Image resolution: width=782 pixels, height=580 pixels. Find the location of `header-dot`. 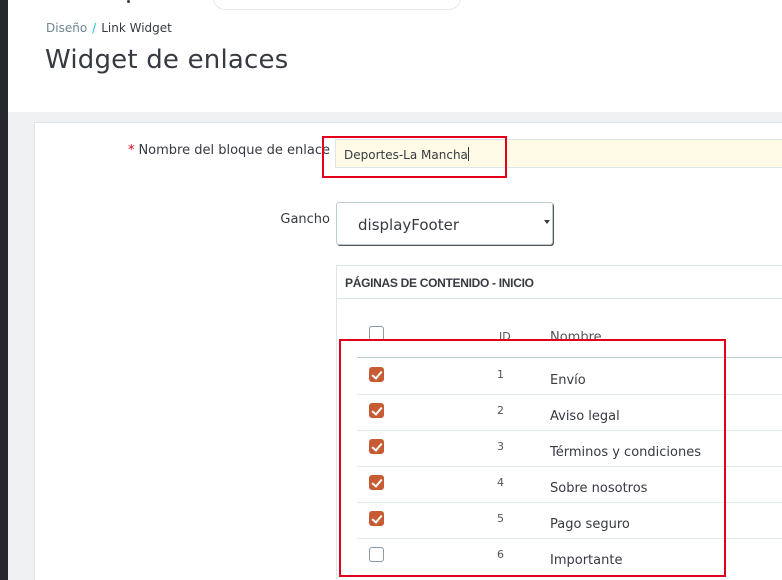

header-dot is located at coordinates (128, 1).